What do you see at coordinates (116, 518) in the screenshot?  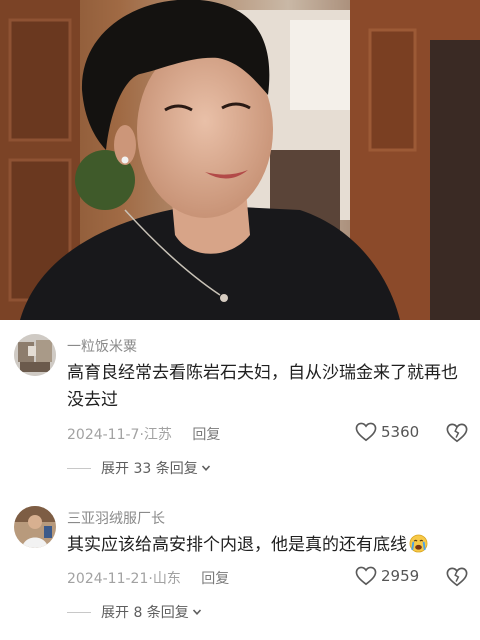 I see `comment-username: 三亚羽绒服厂长` at bounding box center [116, 518].